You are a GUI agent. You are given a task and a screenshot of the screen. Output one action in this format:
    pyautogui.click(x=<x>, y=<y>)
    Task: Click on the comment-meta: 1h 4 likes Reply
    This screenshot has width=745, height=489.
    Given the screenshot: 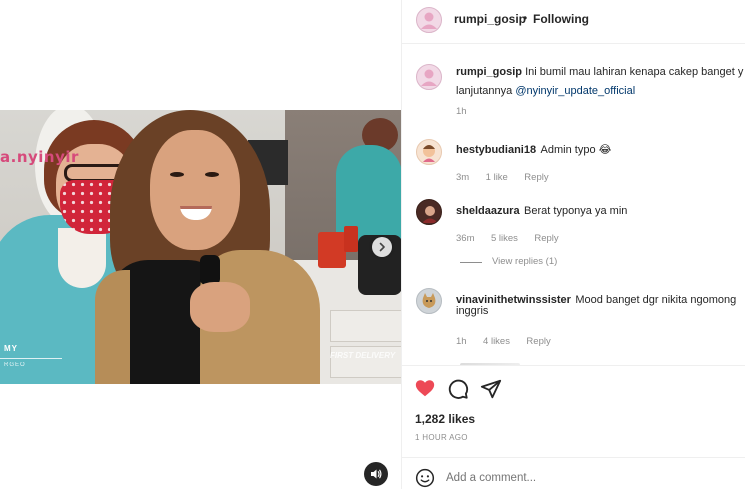 What is the action you would take?
    pyautogui.click(x=503, y=340)
    